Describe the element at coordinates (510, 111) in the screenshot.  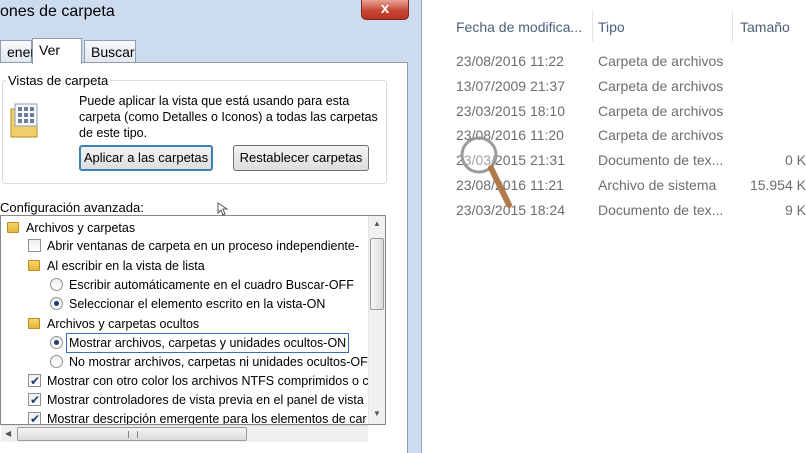
I see `row-date: 23/03/2015 18:10` at that location.